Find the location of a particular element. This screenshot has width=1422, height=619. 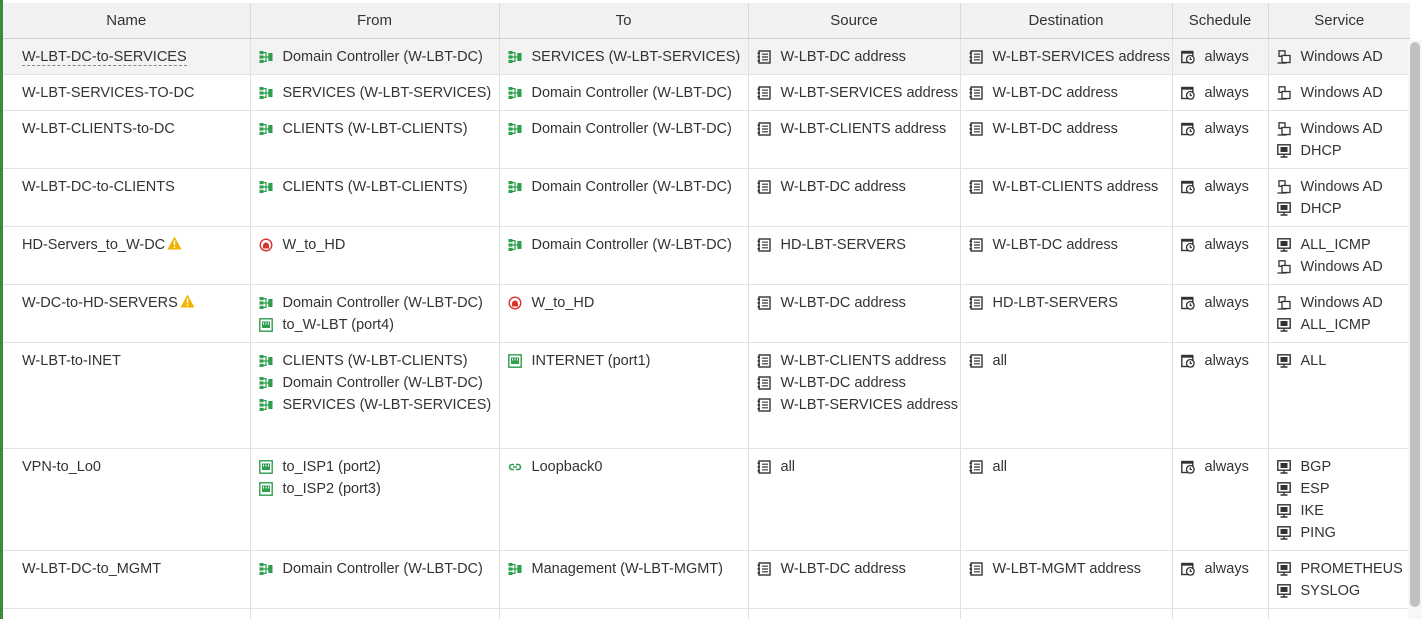

to-entry: Management (W-LBT-MGMT) is located at coordinates (624, 569).